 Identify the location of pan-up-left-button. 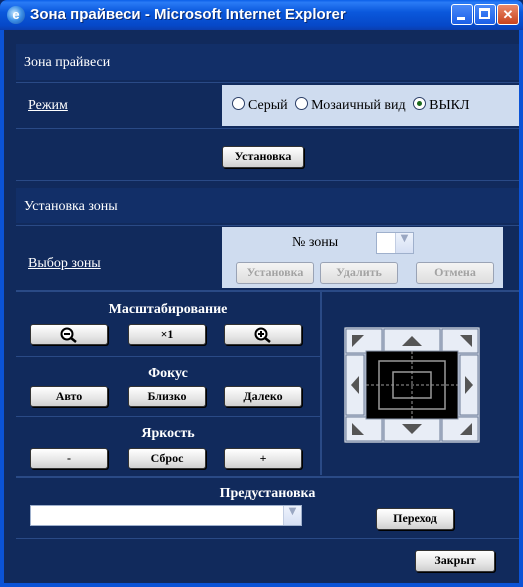
(364, 341).